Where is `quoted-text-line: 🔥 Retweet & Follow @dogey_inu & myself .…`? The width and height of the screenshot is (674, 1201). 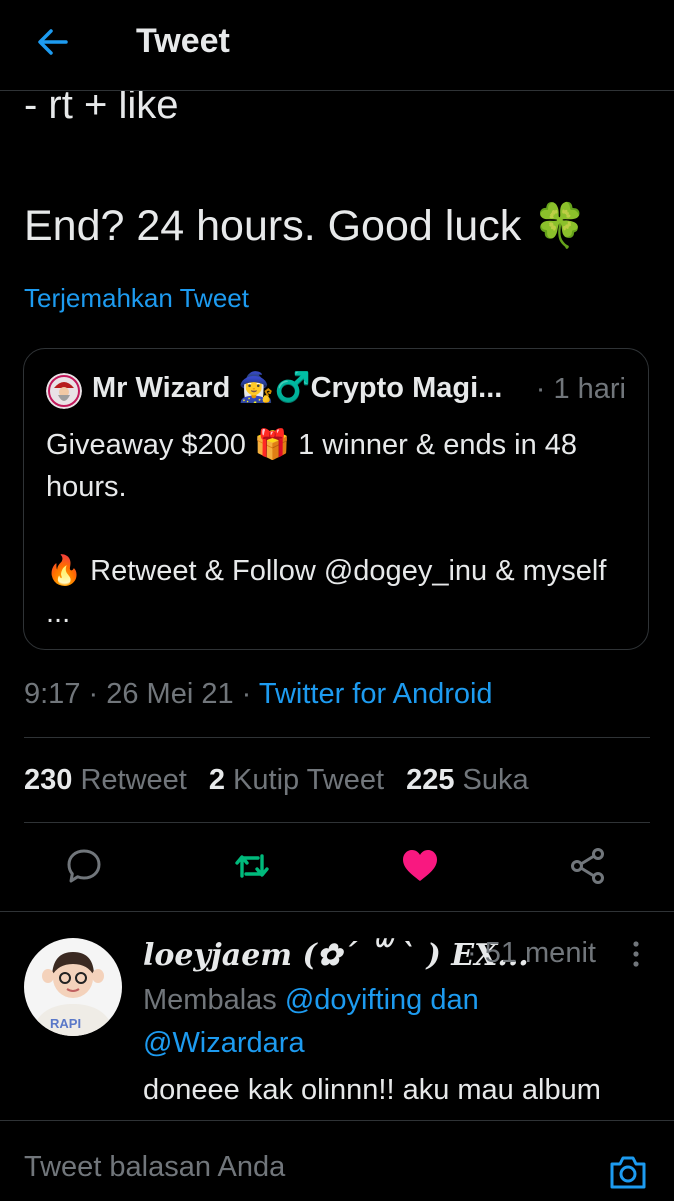 quoted-text-line: 🔥 Retweet & Follow @dogey_inu & myself .… is located at coordinates (326, 592).